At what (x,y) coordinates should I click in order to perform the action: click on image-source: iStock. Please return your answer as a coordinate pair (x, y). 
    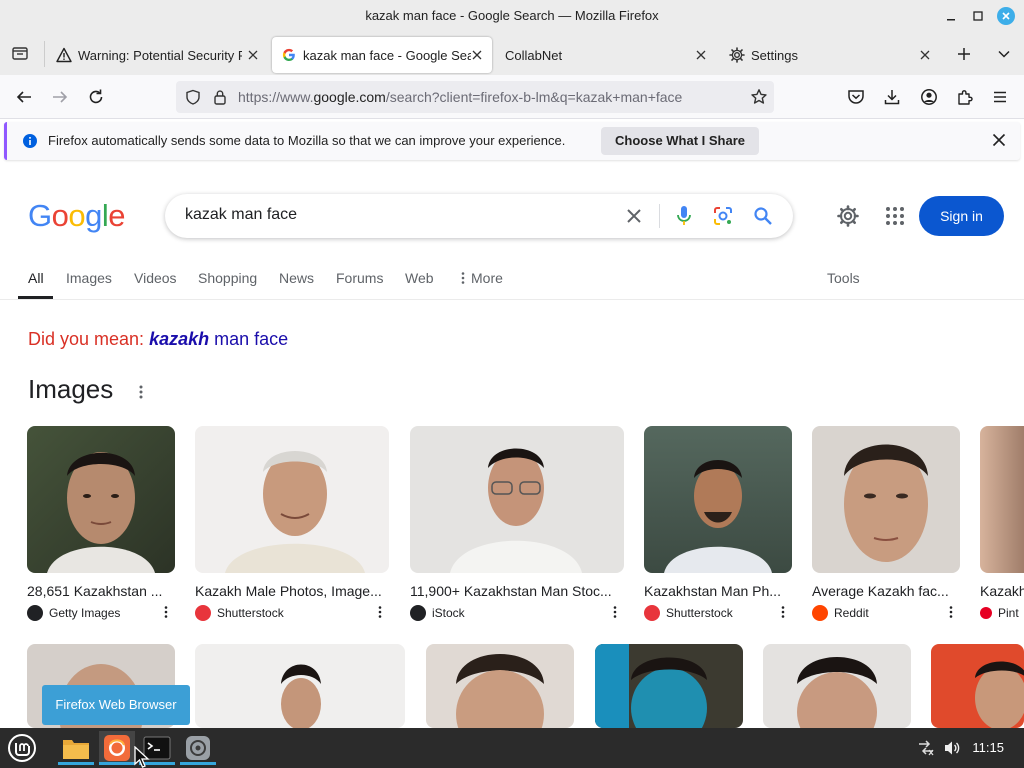
    Looking at the image, I should click on (517, 613).